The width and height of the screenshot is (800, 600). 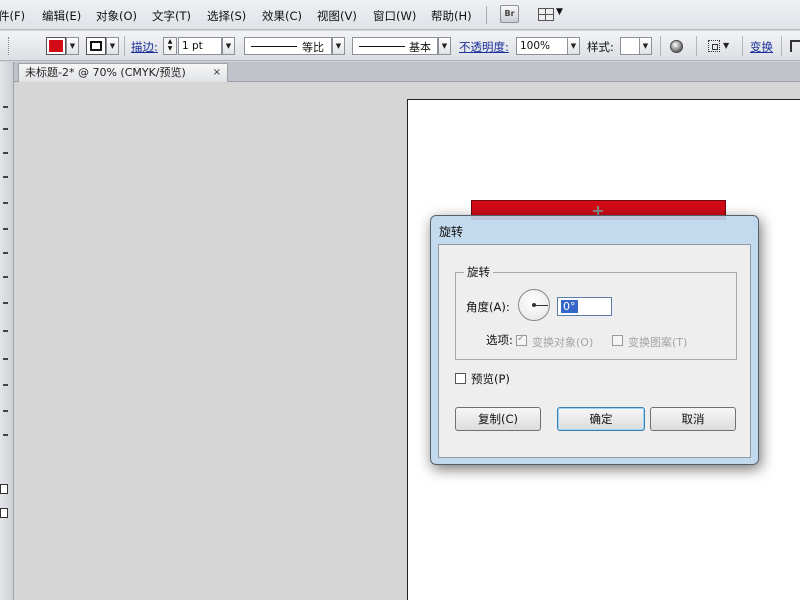 I want to click on opacity-input: 100%, so click(x=542, y=46).